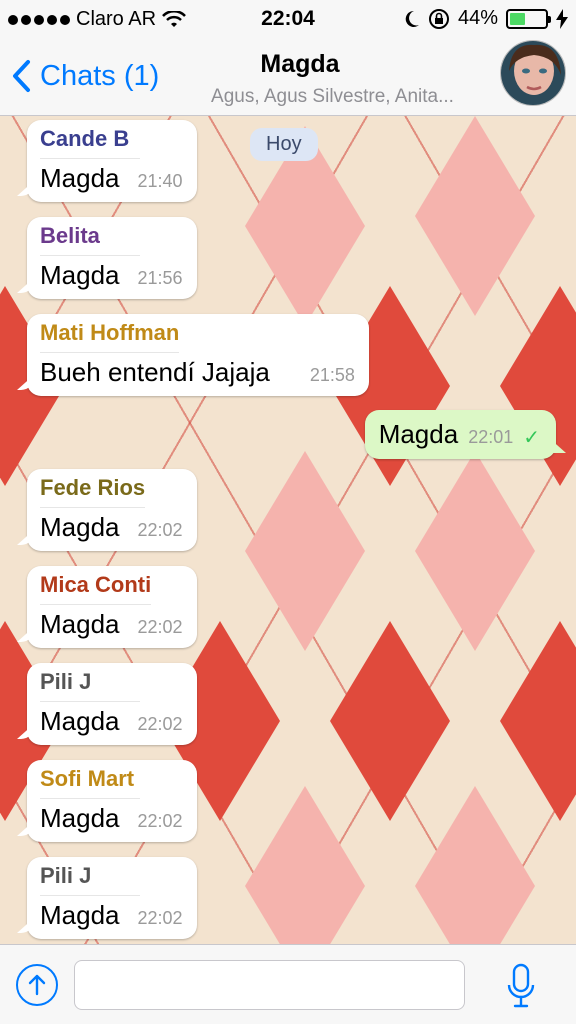 This screenshot has height=1024, width=576. I want to click on moon-icon, so click(412, 18).